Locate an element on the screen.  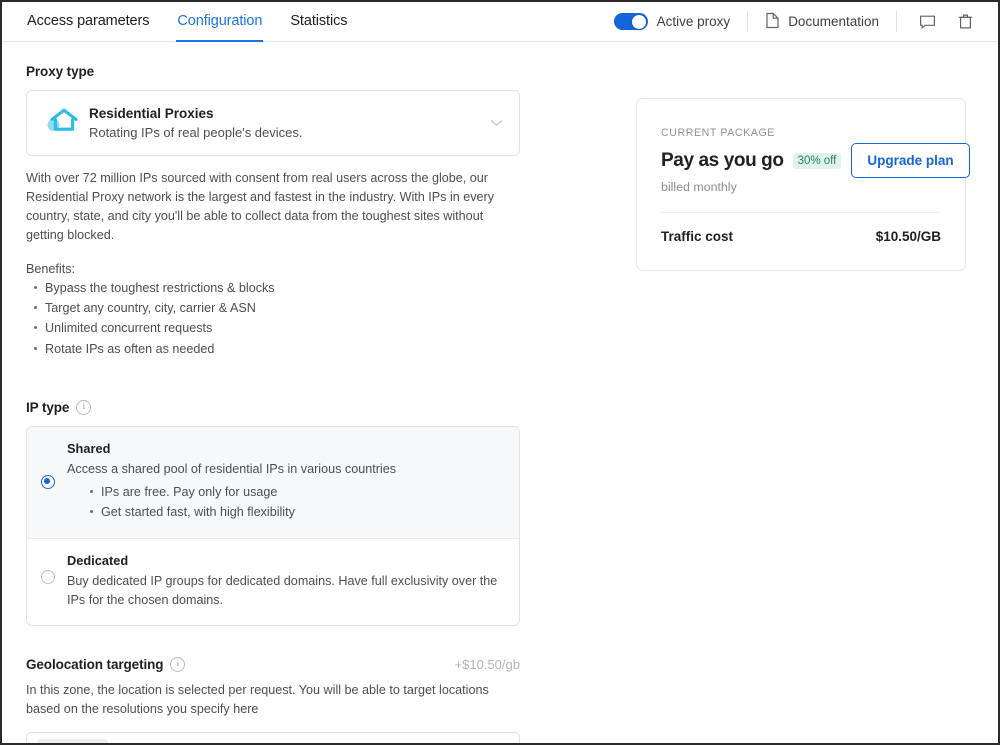
icon-actions-group is located at coordinates (936, 22).